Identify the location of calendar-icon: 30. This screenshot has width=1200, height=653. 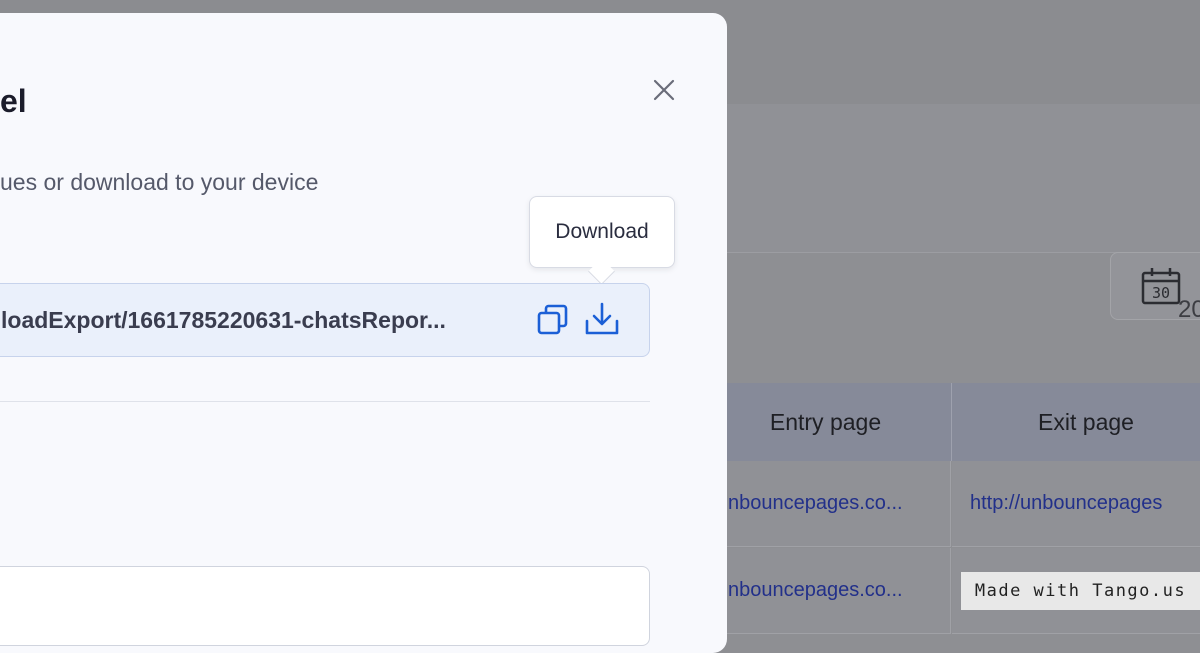
(1161, 286).